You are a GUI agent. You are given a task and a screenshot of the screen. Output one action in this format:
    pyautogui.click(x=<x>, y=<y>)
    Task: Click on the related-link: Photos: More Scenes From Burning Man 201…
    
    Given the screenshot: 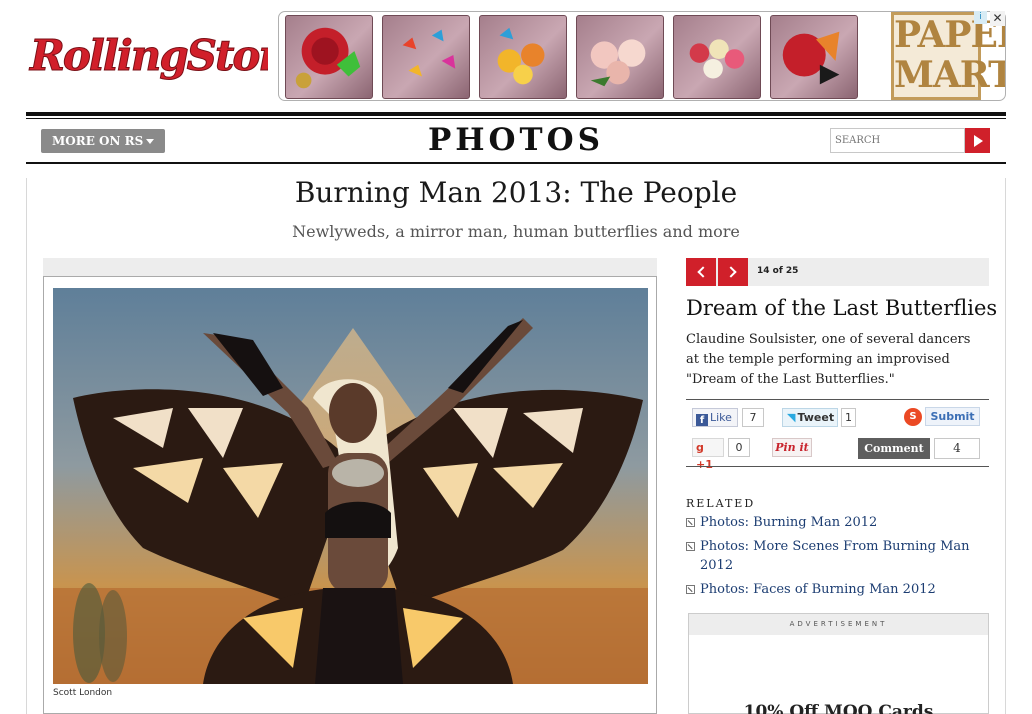 What is the action you would take?
    pyautogui.click(x=836, y=556)
    